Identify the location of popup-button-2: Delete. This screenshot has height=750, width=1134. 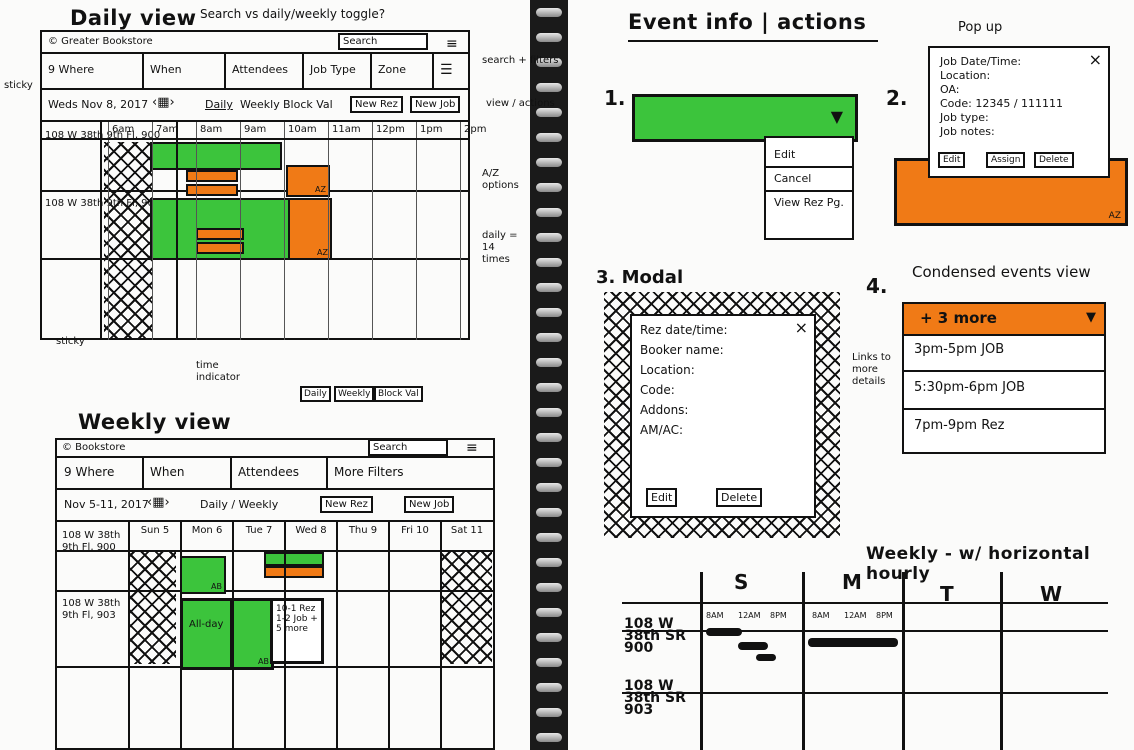
(1054, 160).